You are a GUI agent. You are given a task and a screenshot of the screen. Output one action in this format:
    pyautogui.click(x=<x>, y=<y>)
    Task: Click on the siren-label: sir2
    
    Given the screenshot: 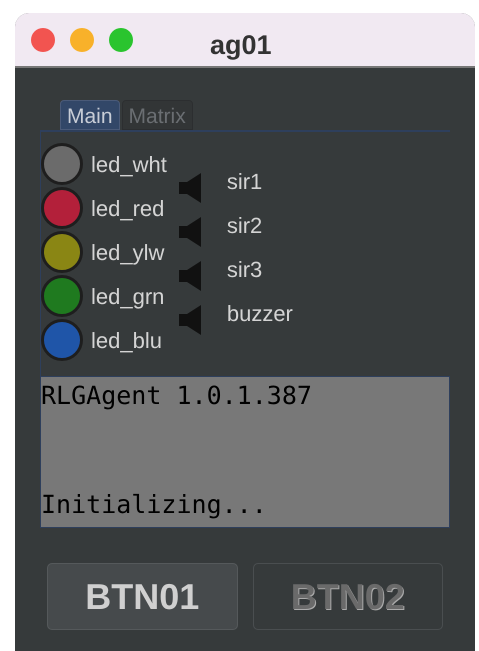 What is the action you would take?
    pyautogui.click(x=244, y=226)
    